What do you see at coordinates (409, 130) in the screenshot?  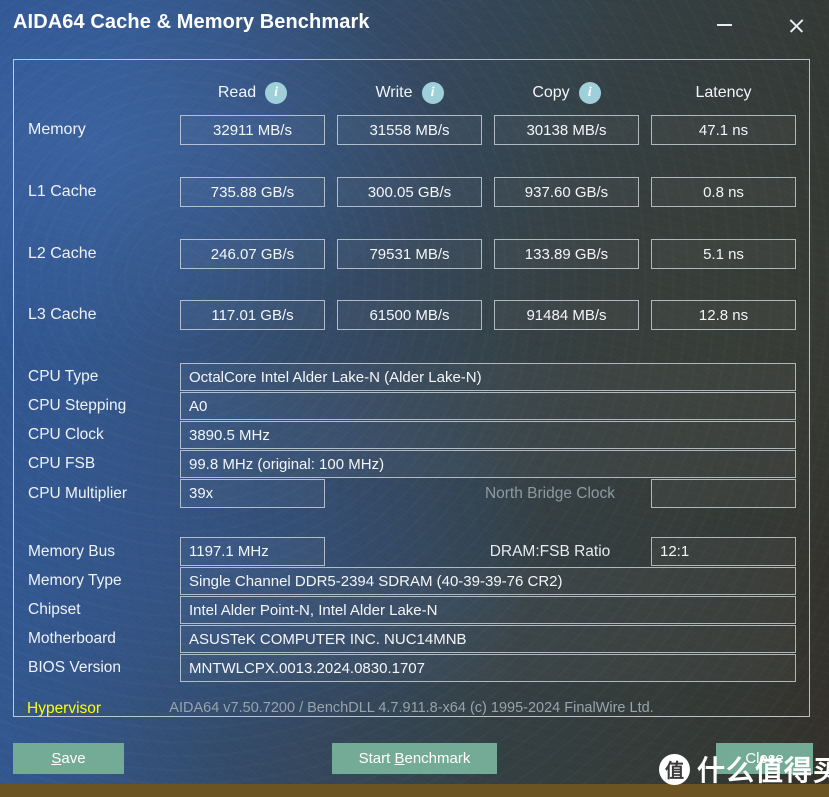 I see `memory-write-value: 31558 MB/s` at bounding box center [409, 130].